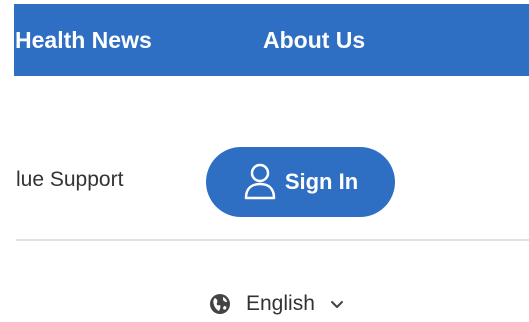 The width and height of the screenshot is (529, 322). I want to click on sign-in-button: Sign In, so click(300, 182).